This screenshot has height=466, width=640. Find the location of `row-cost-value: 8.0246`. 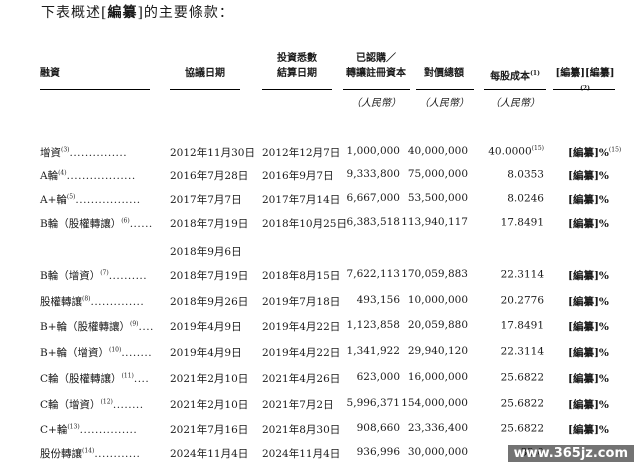

row-cost-value: 8.0246 is located at coordinates (525, 198).